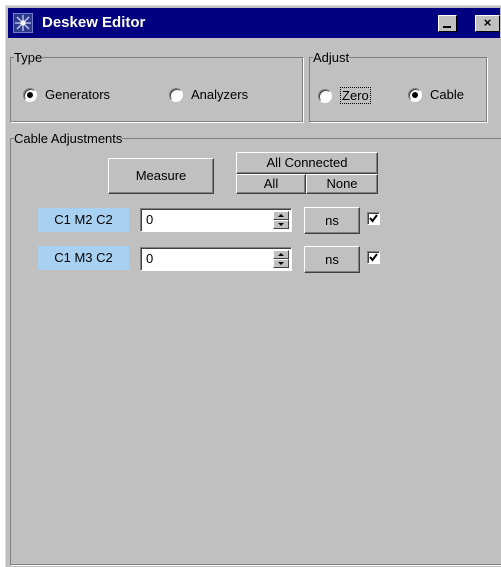  I want to click on starburst-icon, so click(23, 23).